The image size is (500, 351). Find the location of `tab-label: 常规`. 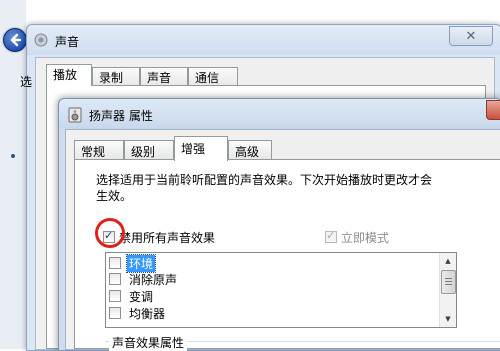

tab-label: 常规 is located at coordinates (93, 152).